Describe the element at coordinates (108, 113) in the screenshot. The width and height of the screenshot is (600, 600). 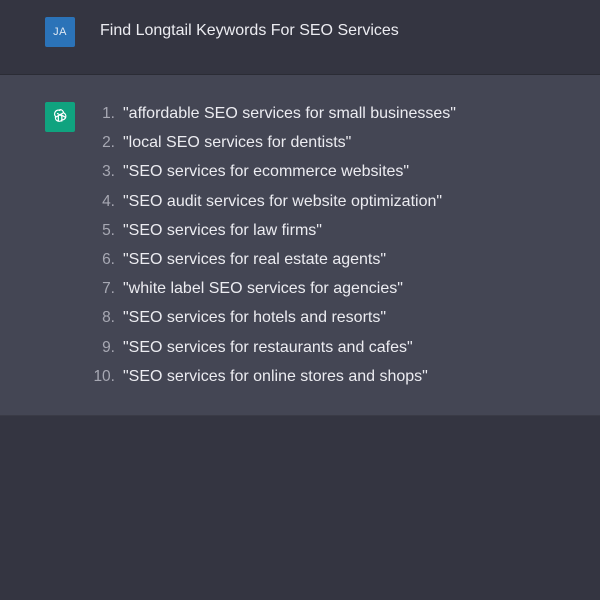
I see `list-item-number: 1.` at that location.